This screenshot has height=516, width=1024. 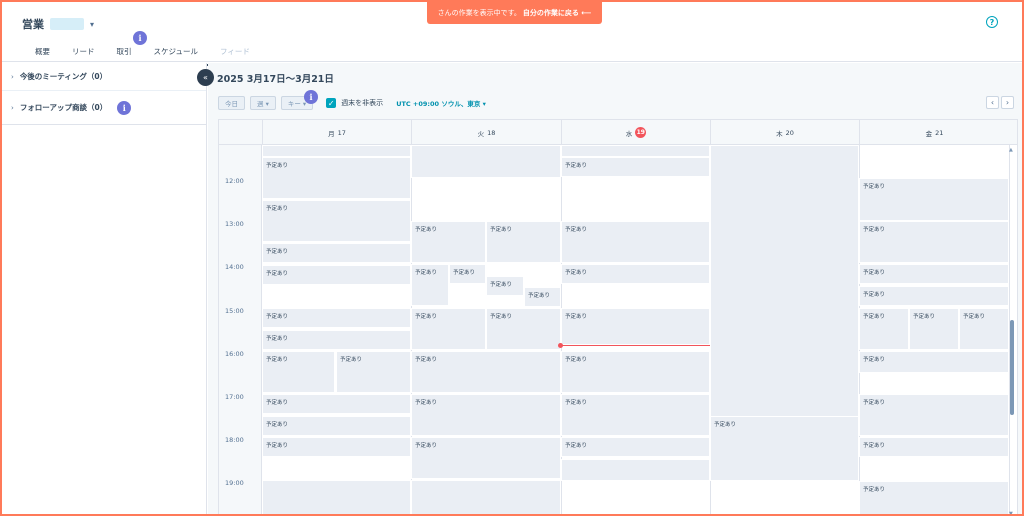 I want to click on page-title: 営業 ▾, so click(x=58, y=24).